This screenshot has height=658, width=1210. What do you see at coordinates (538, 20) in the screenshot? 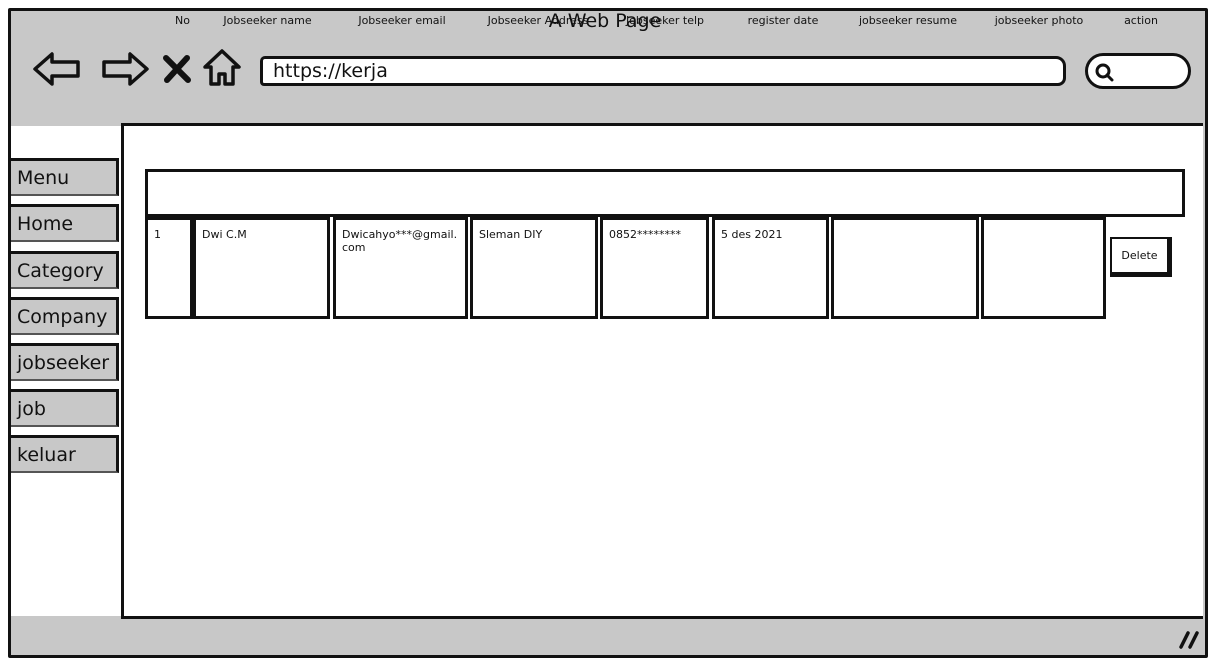
I see `column-header-address: Jobseeker Address` at bounding box center [538, 20].